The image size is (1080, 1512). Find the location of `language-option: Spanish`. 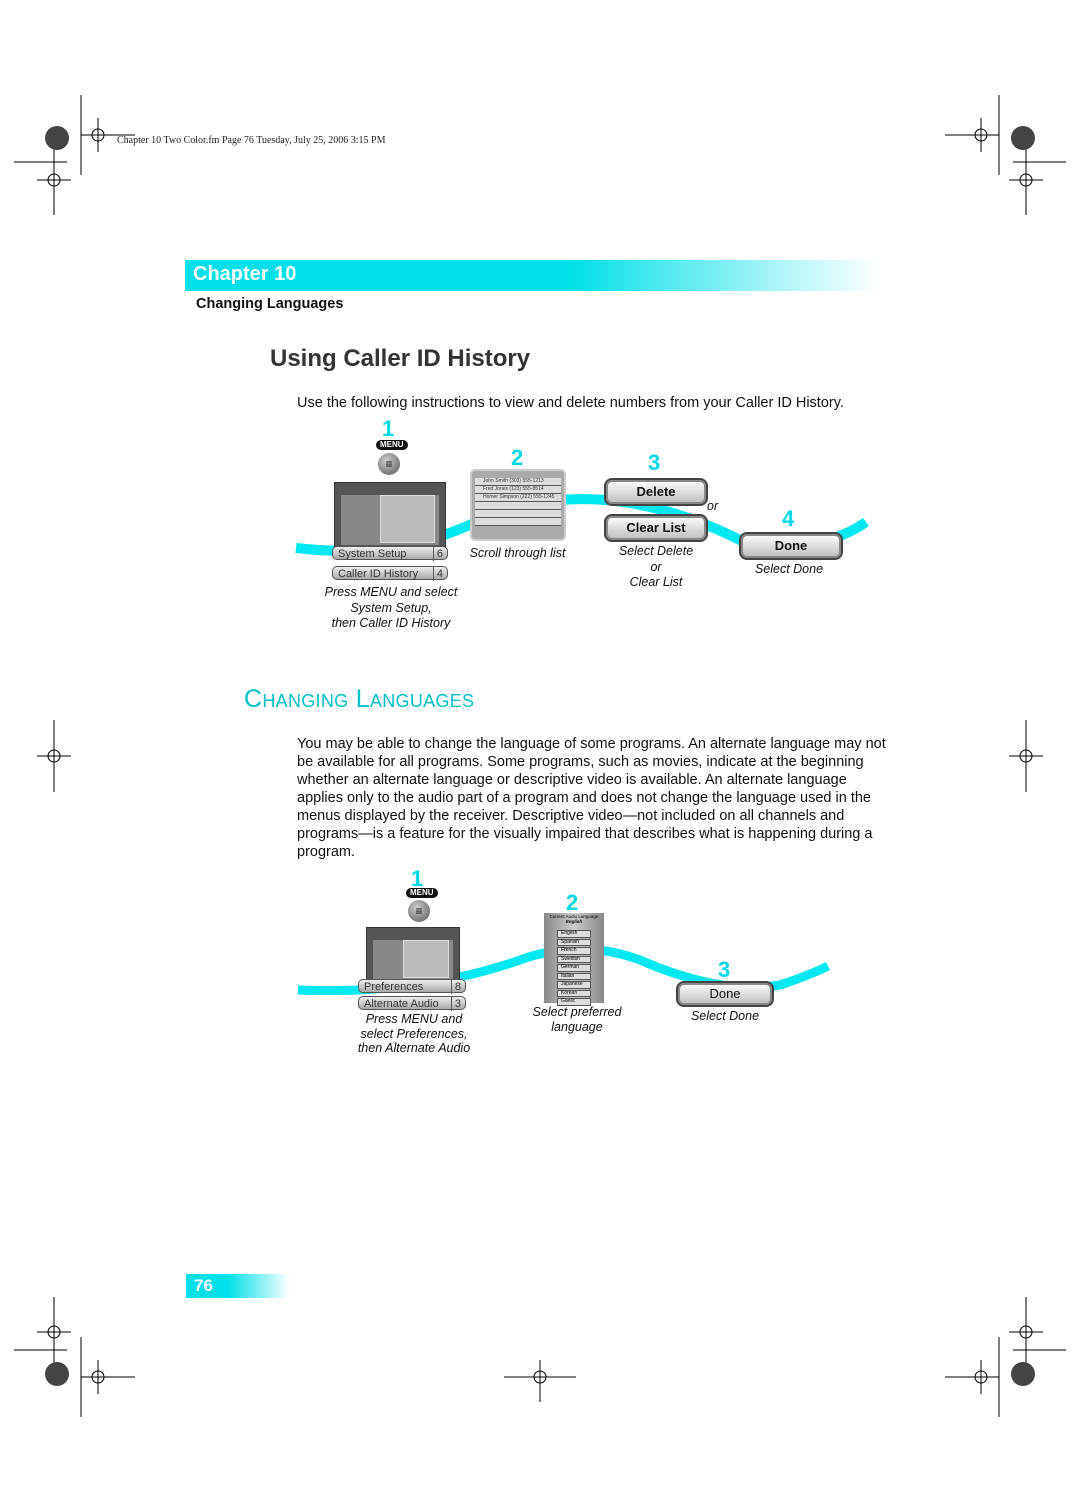

language-option: Spanish is located at coordinates (574, 942).